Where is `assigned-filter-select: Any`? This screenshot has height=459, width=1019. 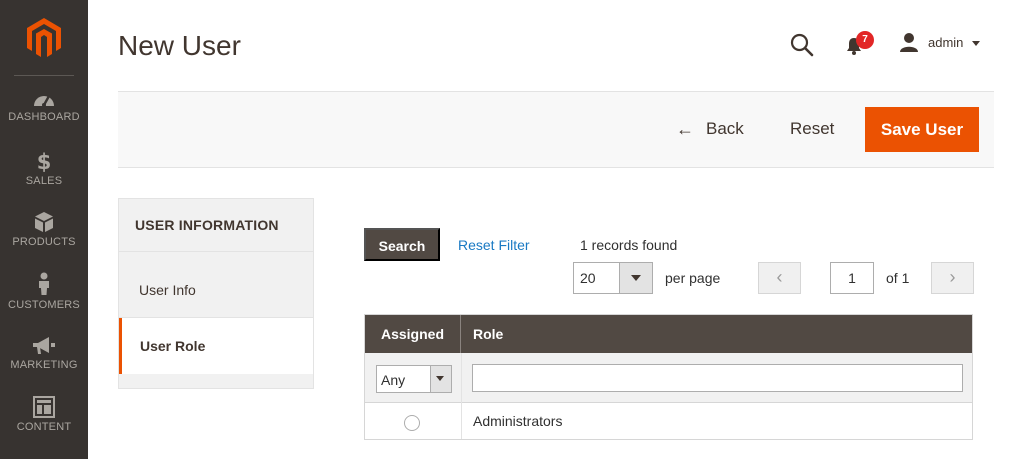
assigned-filter-select: Any is located at coordinates (414, 379).